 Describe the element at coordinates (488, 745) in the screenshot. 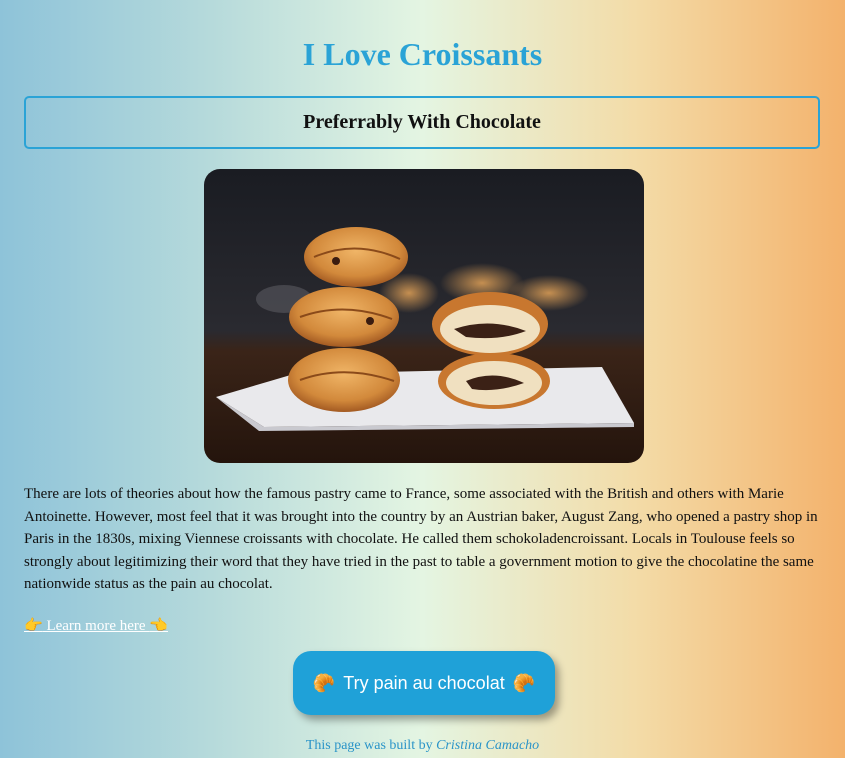

I see `footer-author: Cristina Camacho` at that location.